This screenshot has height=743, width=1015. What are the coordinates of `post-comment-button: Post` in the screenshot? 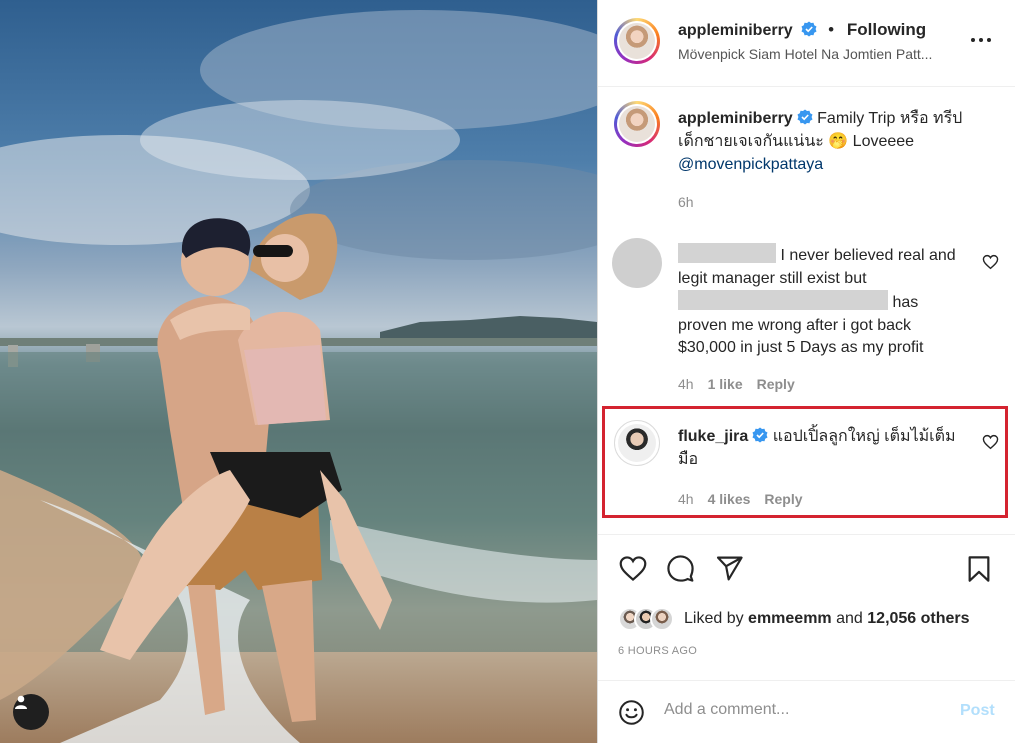 It's located at (977, 711).